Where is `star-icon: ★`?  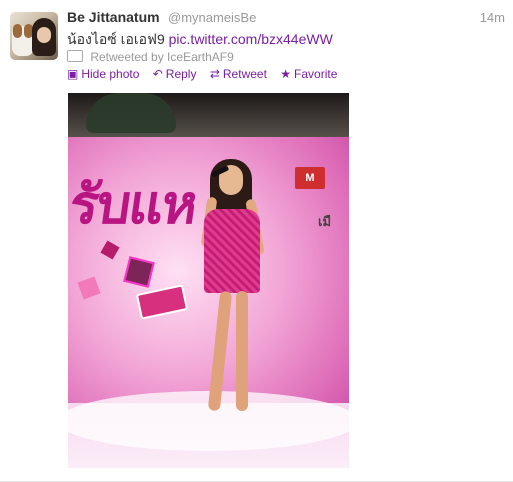 star-icon: ★ is located at coordinates (286, 74).